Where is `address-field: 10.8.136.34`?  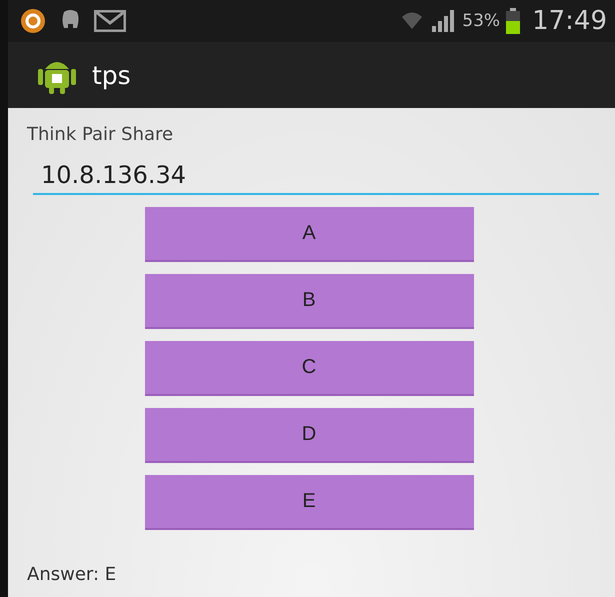
address-field: 10.8.136.34 is located at coordinates (316, 176).